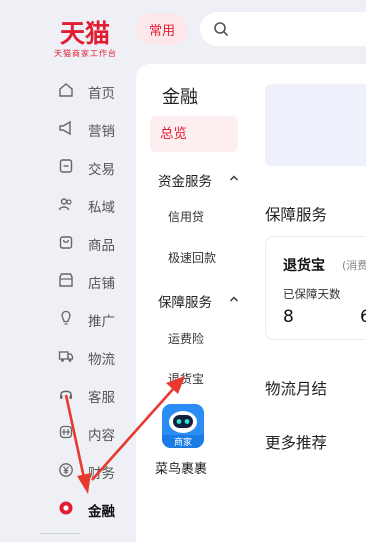 This screenshot has height=542, width=366. I want to click on subnav-item-overview: 总览, so click(194, 134).